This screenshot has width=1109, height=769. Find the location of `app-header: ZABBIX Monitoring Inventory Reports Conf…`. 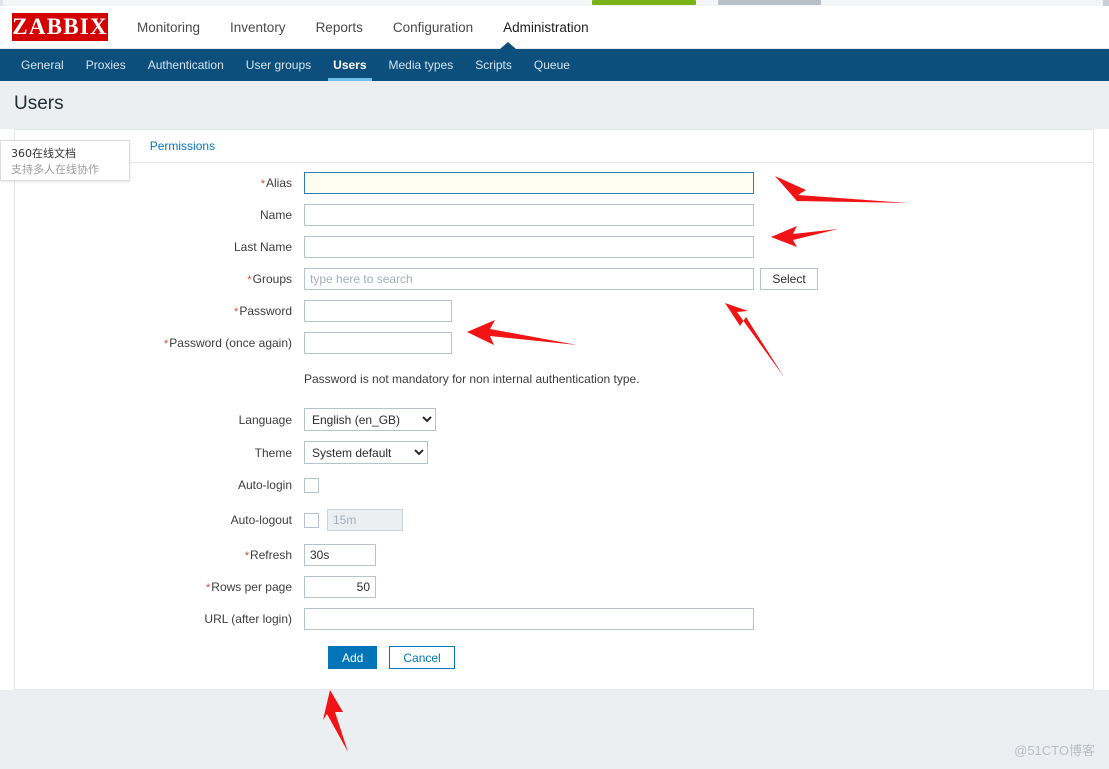

app-header: ZABBIX Monitoring Inventory Reports Conf… is located at coordinates (554, 27).